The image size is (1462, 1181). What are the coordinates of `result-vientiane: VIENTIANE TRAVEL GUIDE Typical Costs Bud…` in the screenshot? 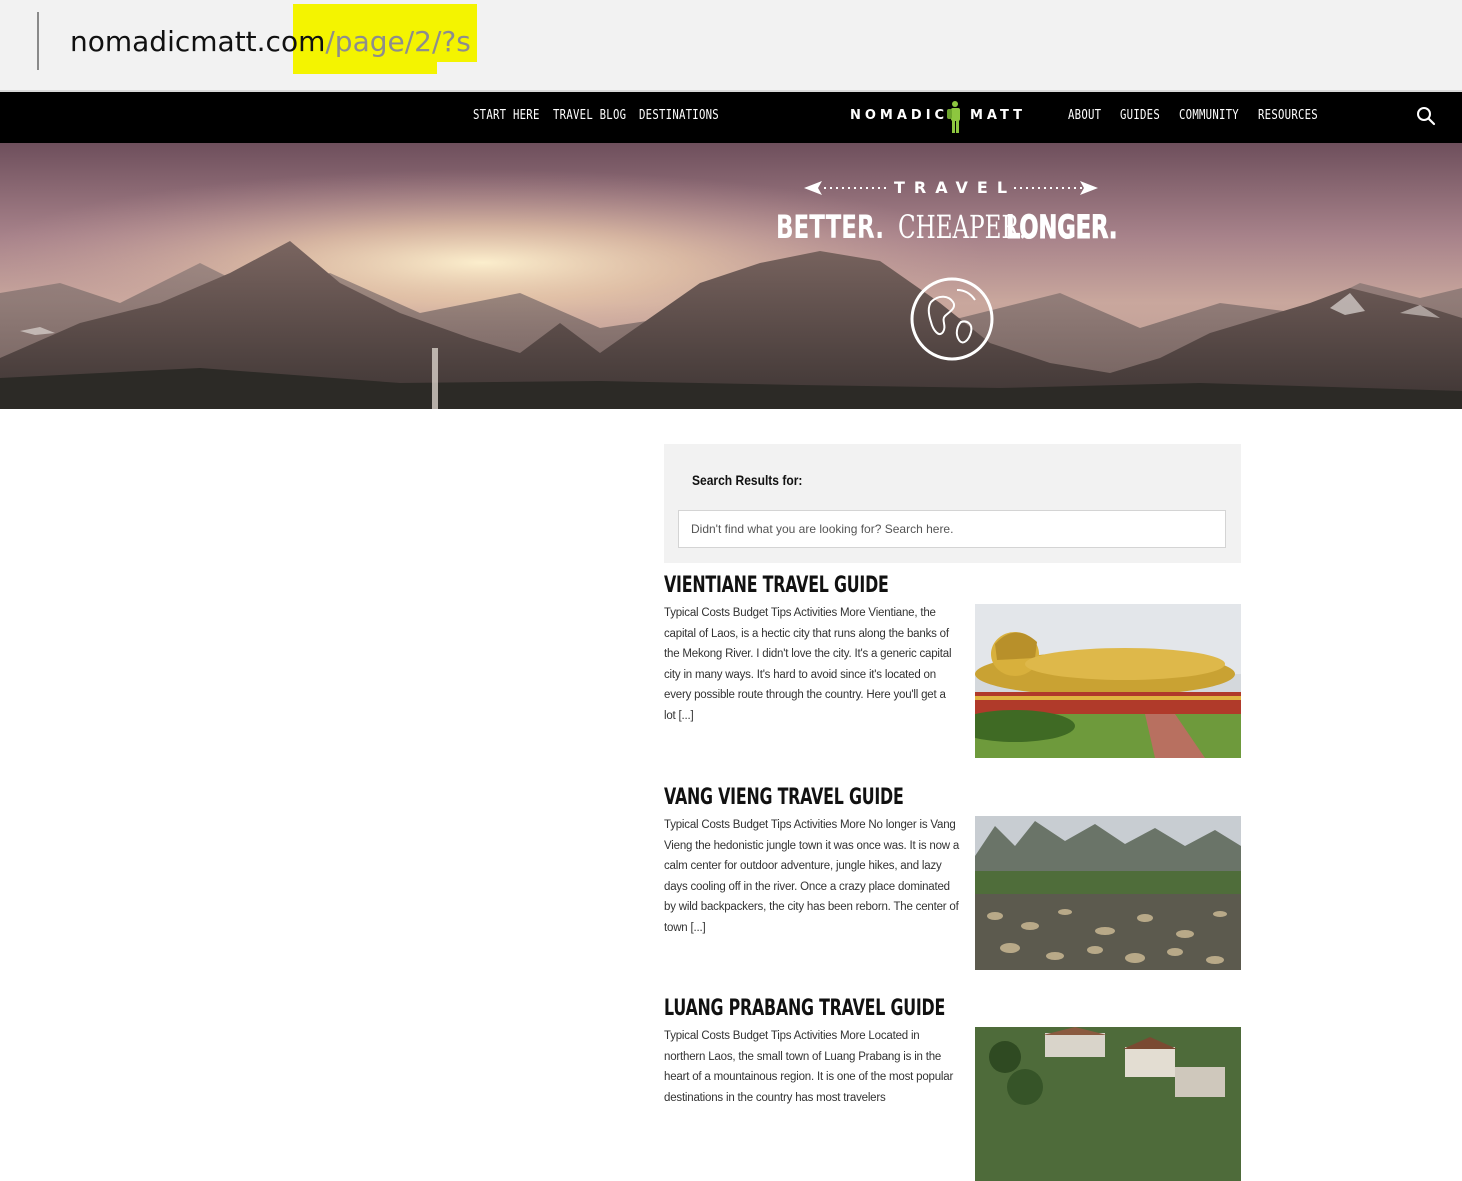 It's located at (952, 665).